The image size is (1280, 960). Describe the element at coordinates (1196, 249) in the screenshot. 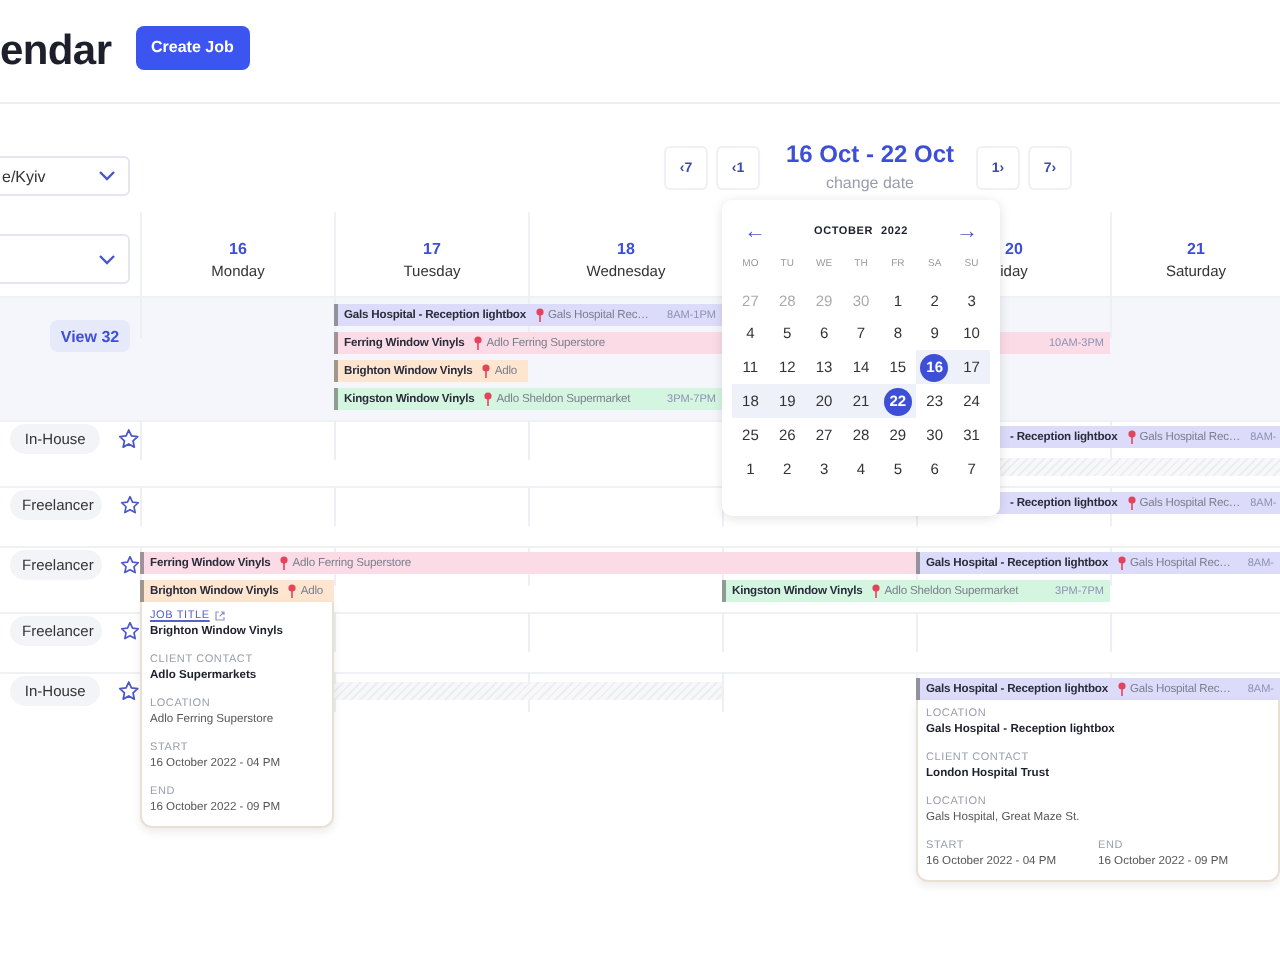

I see `day-date: 21` at that location.